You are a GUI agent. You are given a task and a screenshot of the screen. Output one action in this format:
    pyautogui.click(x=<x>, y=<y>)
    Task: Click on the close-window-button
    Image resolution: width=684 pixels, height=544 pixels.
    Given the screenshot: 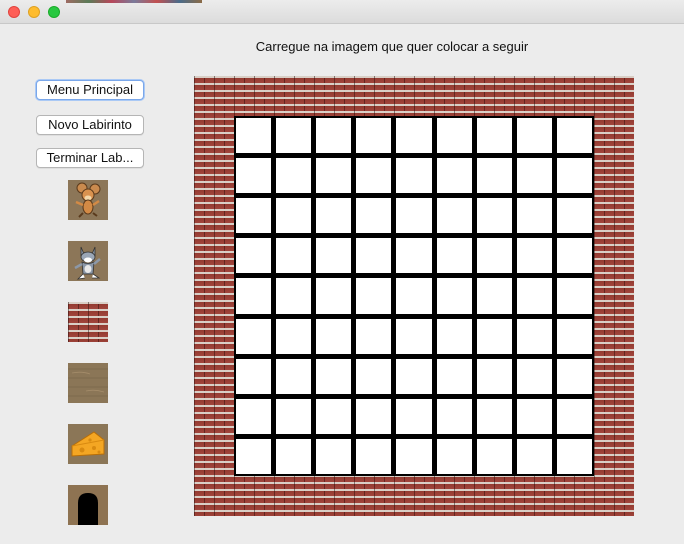 What is the action you would take?
    pyautogui.click(x=14, y=12)
    